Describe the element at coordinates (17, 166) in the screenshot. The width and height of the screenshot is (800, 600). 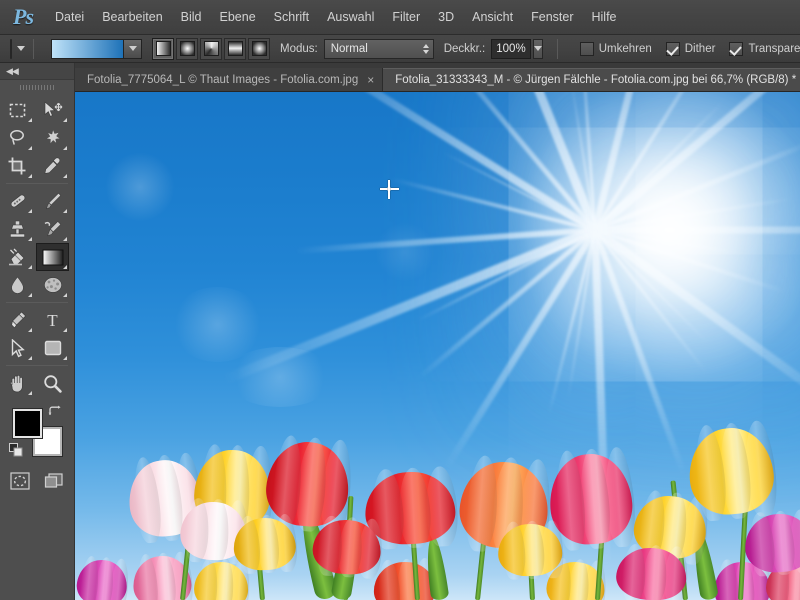
I see `crop-tool` at that location.